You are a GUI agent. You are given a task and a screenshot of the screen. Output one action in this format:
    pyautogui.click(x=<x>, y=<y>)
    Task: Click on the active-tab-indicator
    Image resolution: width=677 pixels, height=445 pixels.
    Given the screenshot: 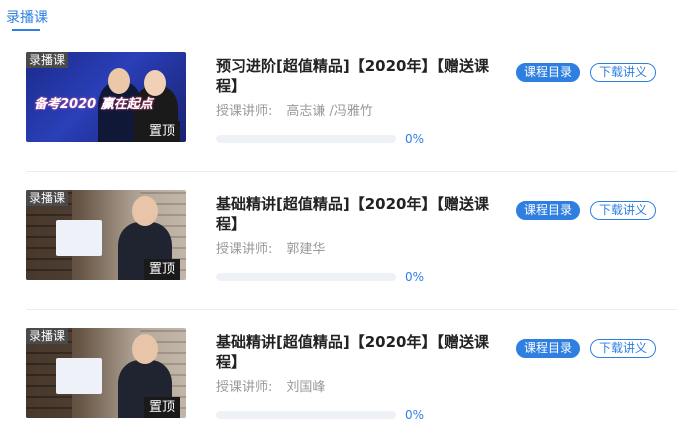 What is the action you would take?
    pyautogui.click(x=26, y=30)
    